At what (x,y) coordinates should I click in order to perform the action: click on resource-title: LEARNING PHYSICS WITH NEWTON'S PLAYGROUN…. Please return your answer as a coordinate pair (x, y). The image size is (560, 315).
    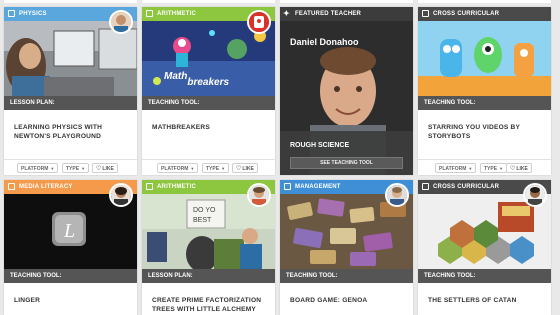
    Looking at the image, I should click on (71, 132).